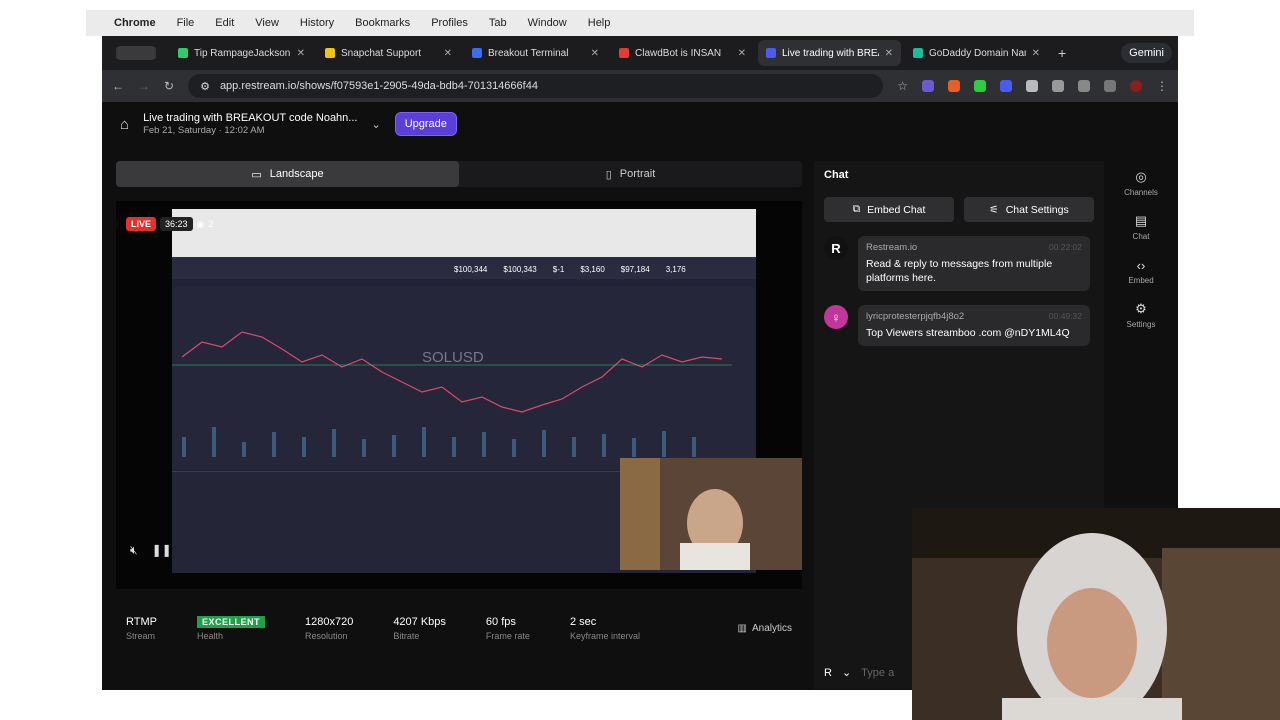  Describe the element at coordinates (162, 550) in the screenshot. I see `pause-icon: ❚❚` at that location.